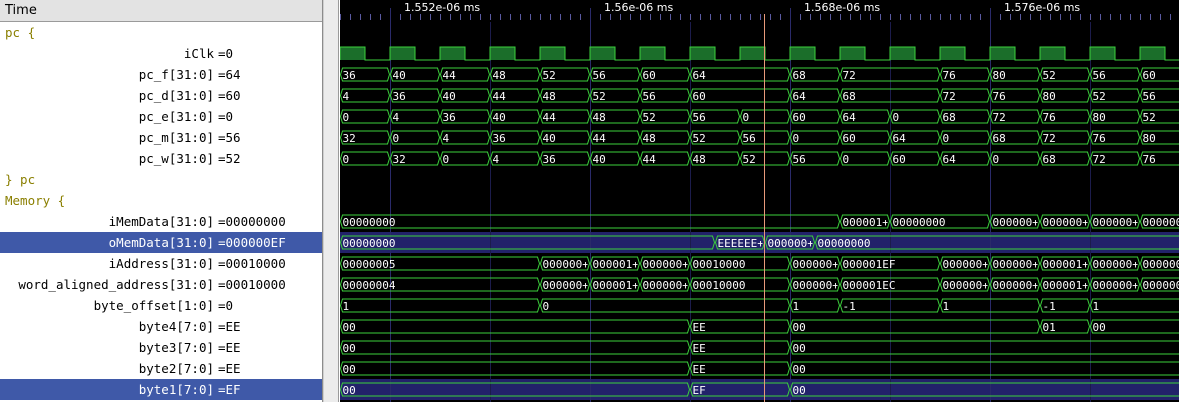 Image resolution: width=1179 pixels, height=402 pixels. Describe the element at coordinates (252, 263) in the screenshot. I see `signal-value: =00010000` at that location.